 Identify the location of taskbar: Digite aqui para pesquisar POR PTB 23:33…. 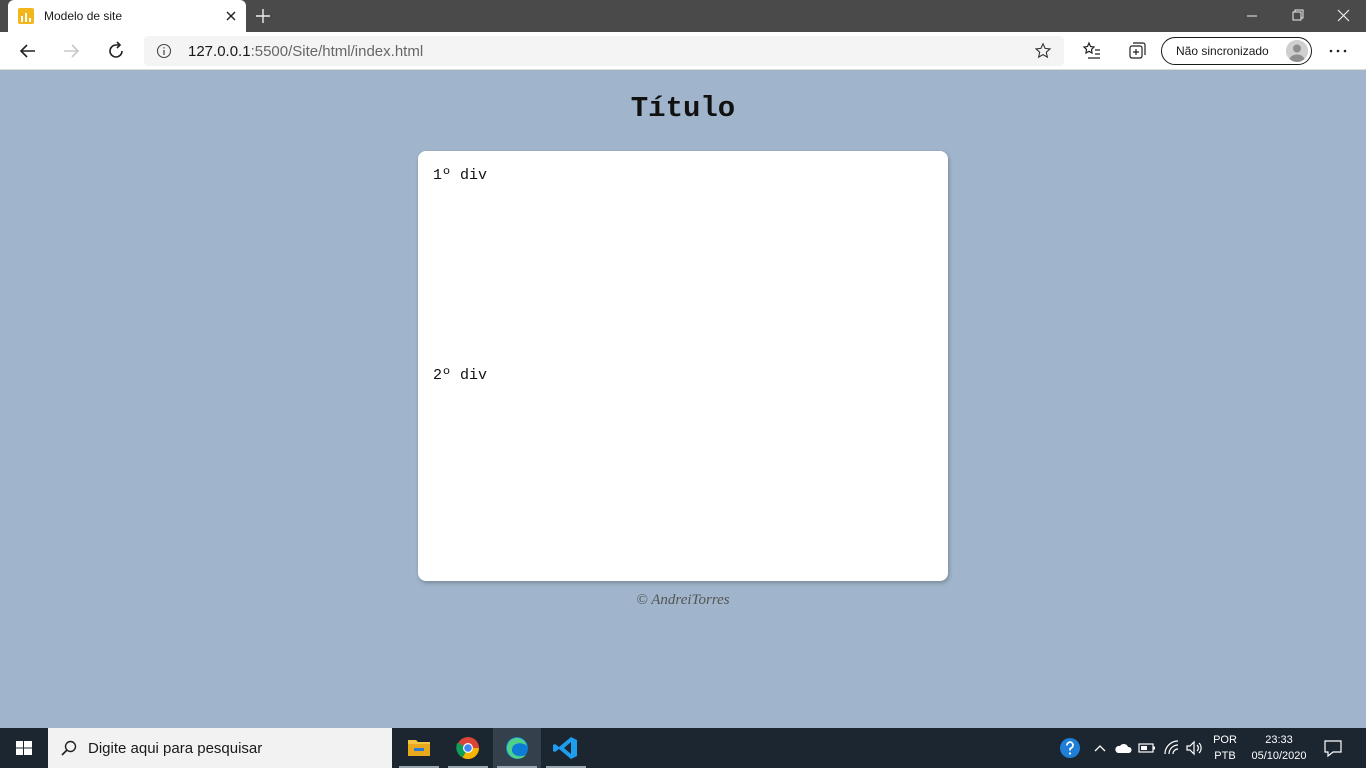
(683, 748).